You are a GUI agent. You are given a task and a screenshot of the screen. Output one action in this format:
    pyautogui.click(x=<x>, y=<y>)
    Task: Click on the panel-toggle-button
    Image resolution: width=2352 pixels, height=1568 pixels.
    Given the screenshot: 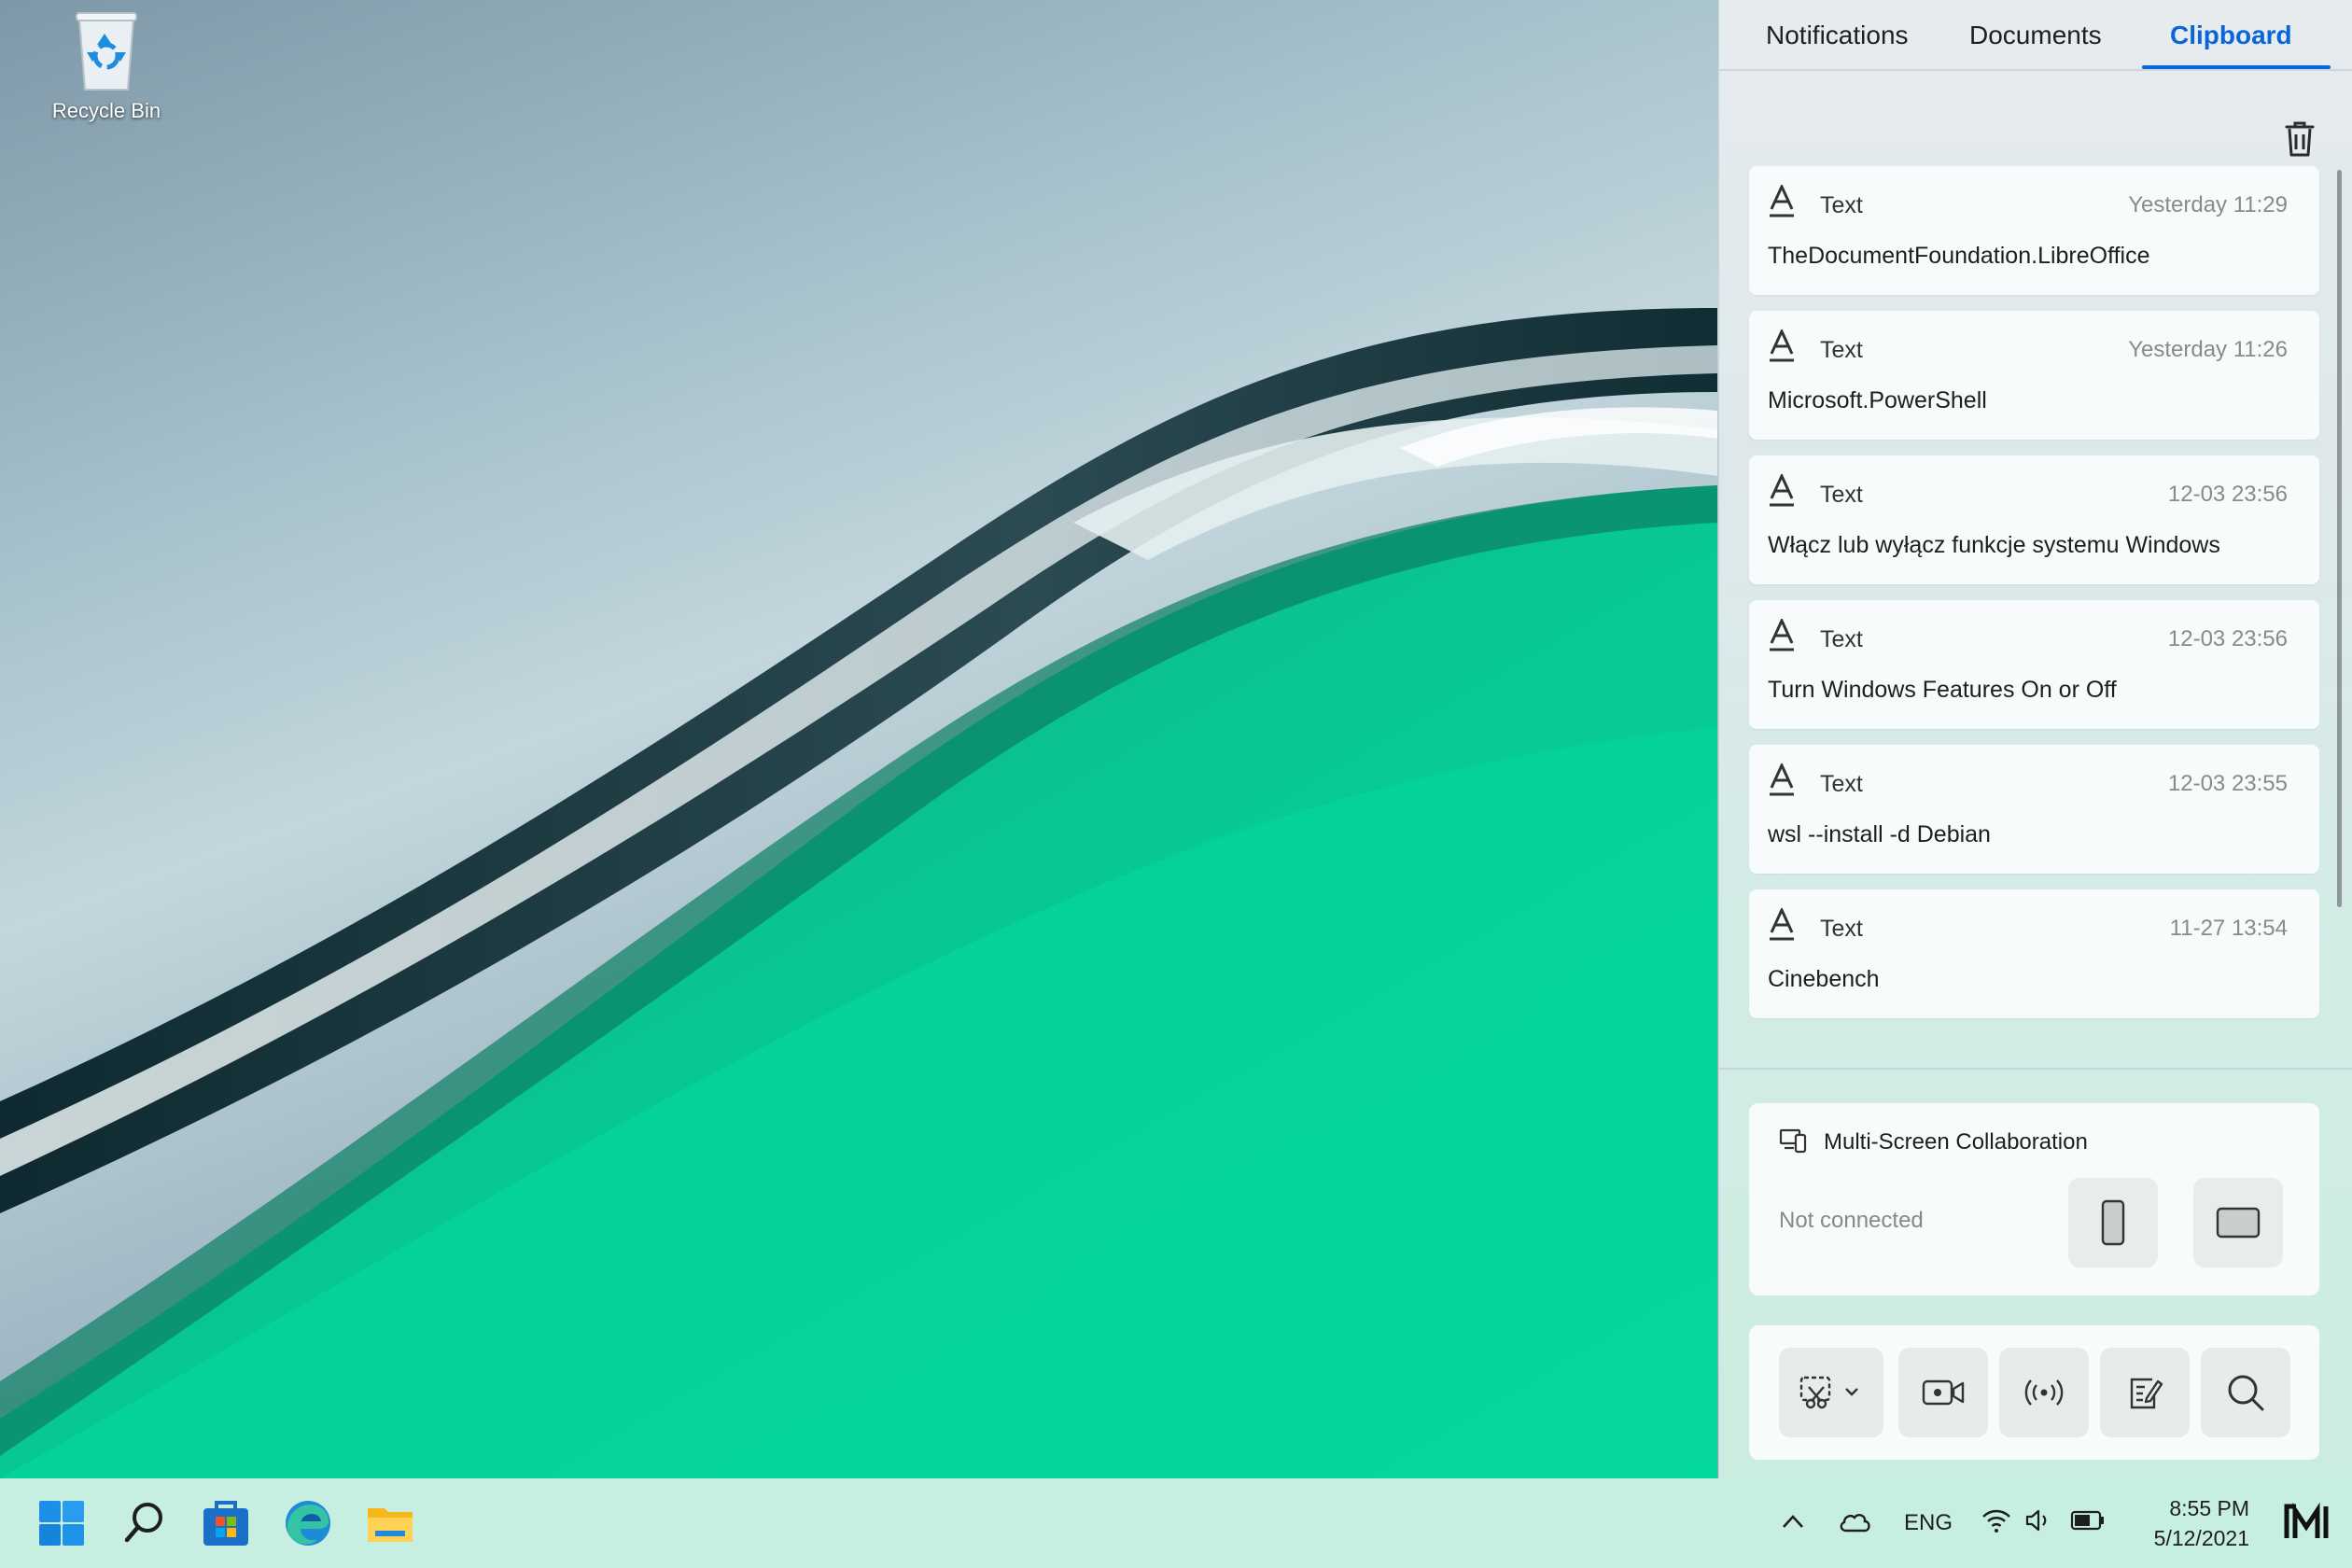 What is the action you would take?
    pyautogui.click(x=2306, y=1524)
    